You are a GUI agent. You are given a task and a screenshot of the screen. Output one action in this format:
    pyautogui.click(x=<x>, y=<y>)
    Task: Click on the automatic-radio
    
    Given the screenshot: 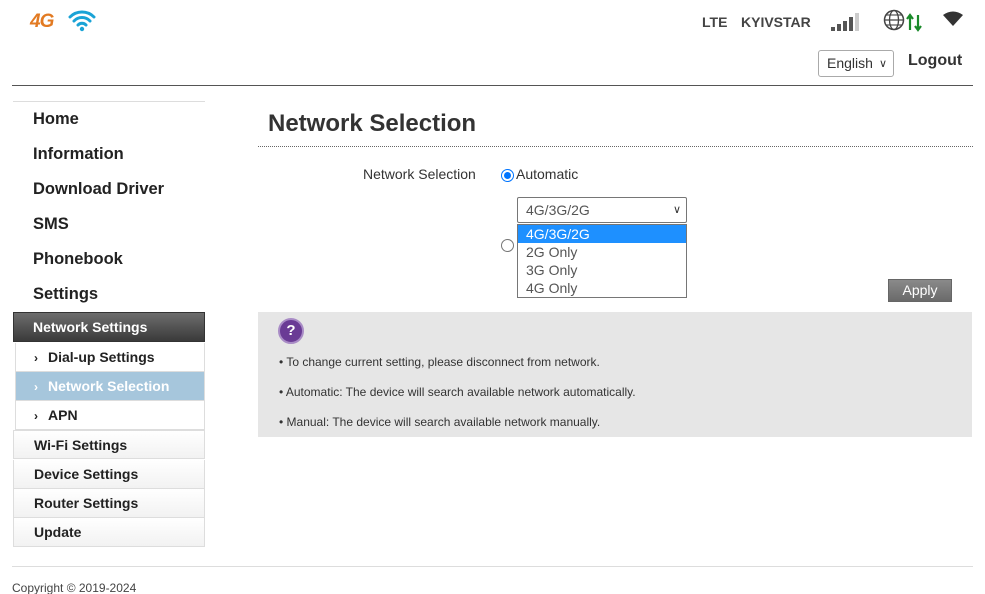 What is the action you would take?
    pyautogui.click(x=507, y=175)
    